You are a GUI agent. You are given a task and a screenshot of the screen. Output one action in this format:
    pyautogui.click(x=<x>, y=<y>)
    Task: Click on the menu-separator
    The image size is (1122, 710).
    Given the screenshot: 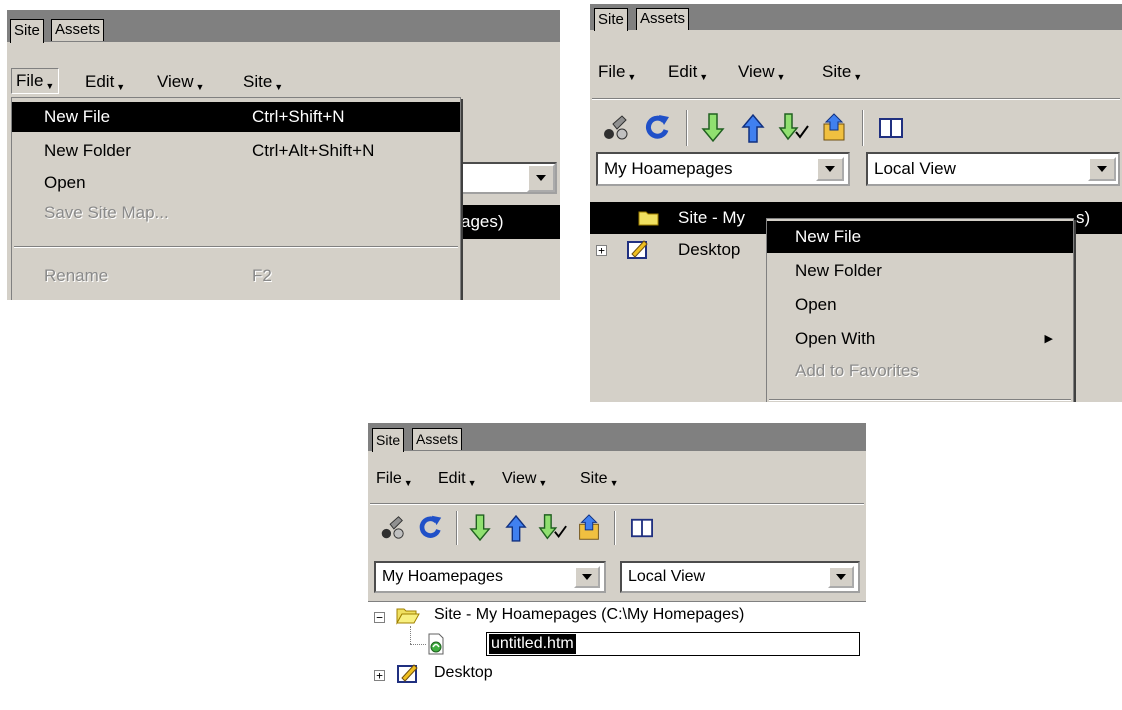 What is the action you would take?
    pyautogui.click(x=920, y=400)
    